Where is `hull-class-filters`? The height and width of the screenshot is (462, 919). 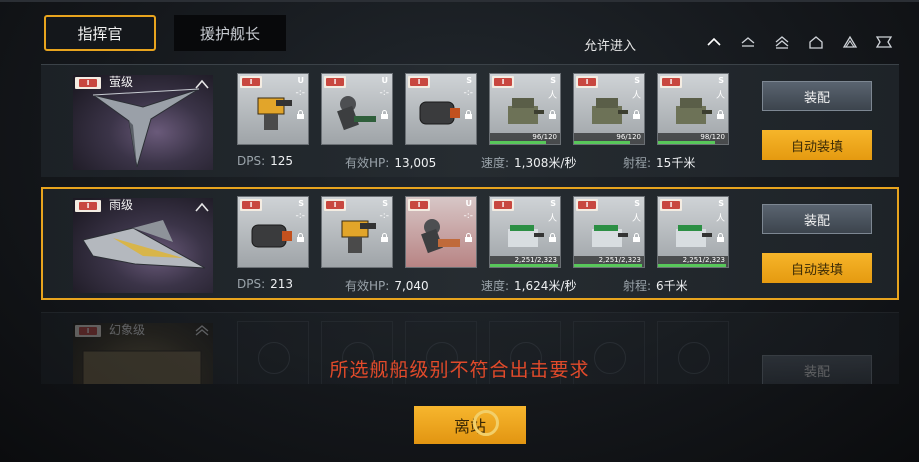 hull-class-filters is located at coordinates (799, 42).